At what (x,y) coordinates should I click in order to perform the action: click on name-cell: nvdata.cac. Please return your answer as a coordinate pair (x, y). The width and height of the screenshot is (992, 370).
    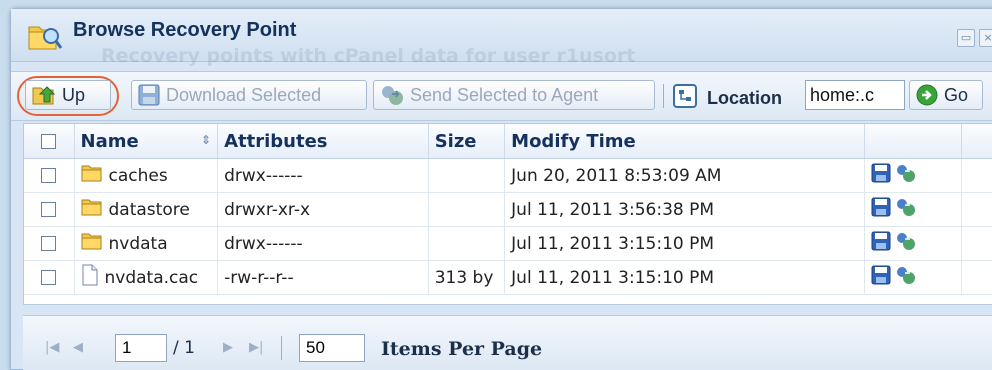
    Looking at the image, I should click on (146, 277).